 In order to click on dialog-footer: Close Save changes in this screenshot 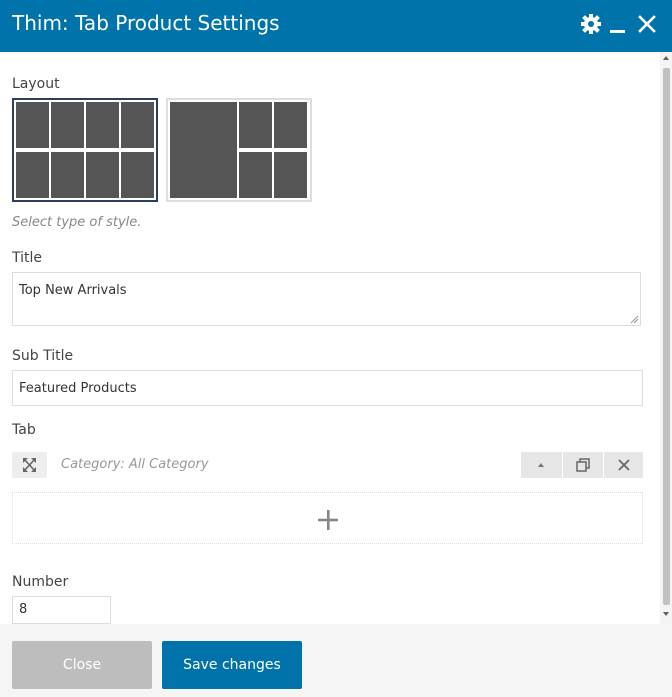, I will do `click(336, 660)`.